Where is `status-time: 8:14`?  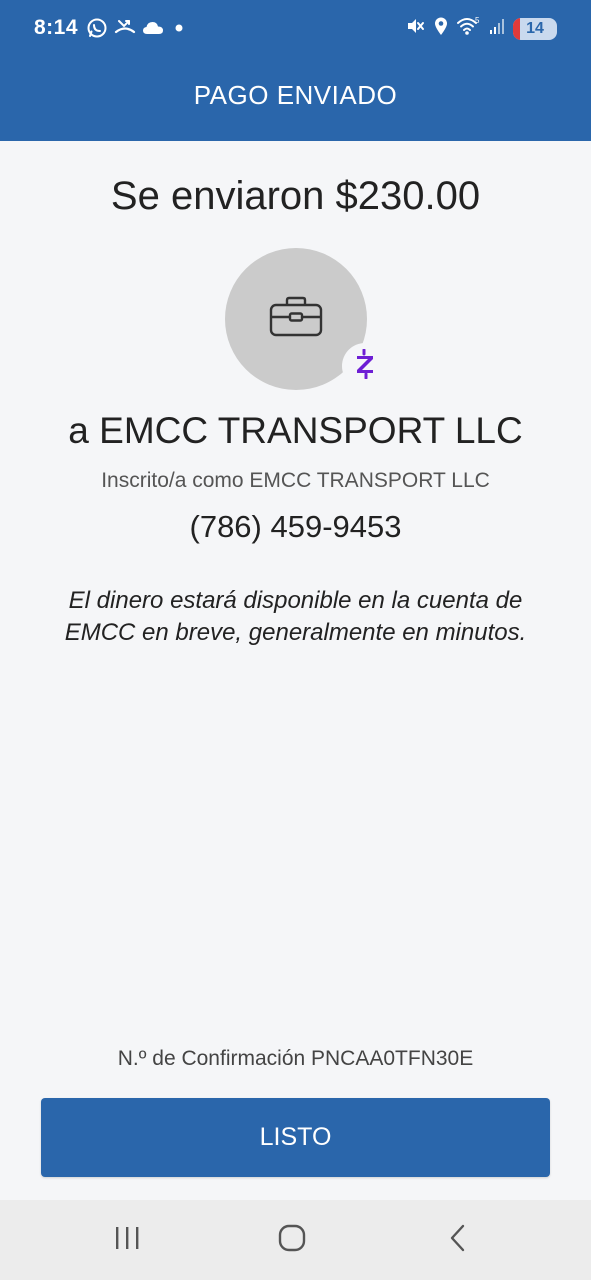
status-time: 8:14 is located at coordinates (56, 27).